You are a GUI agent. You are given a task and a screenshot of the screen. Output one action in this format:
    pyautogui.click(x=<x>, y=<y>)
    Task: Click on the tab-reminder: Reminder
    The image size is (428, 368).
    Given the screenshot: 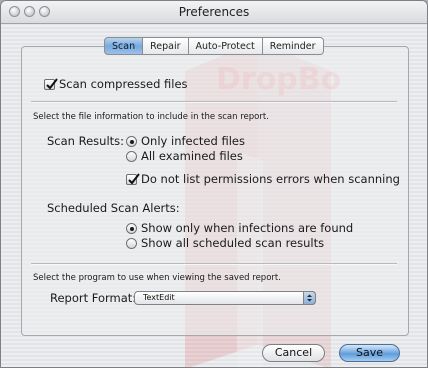 What is the action you would take?
    pyautogui.click(x=293, y=46)
    